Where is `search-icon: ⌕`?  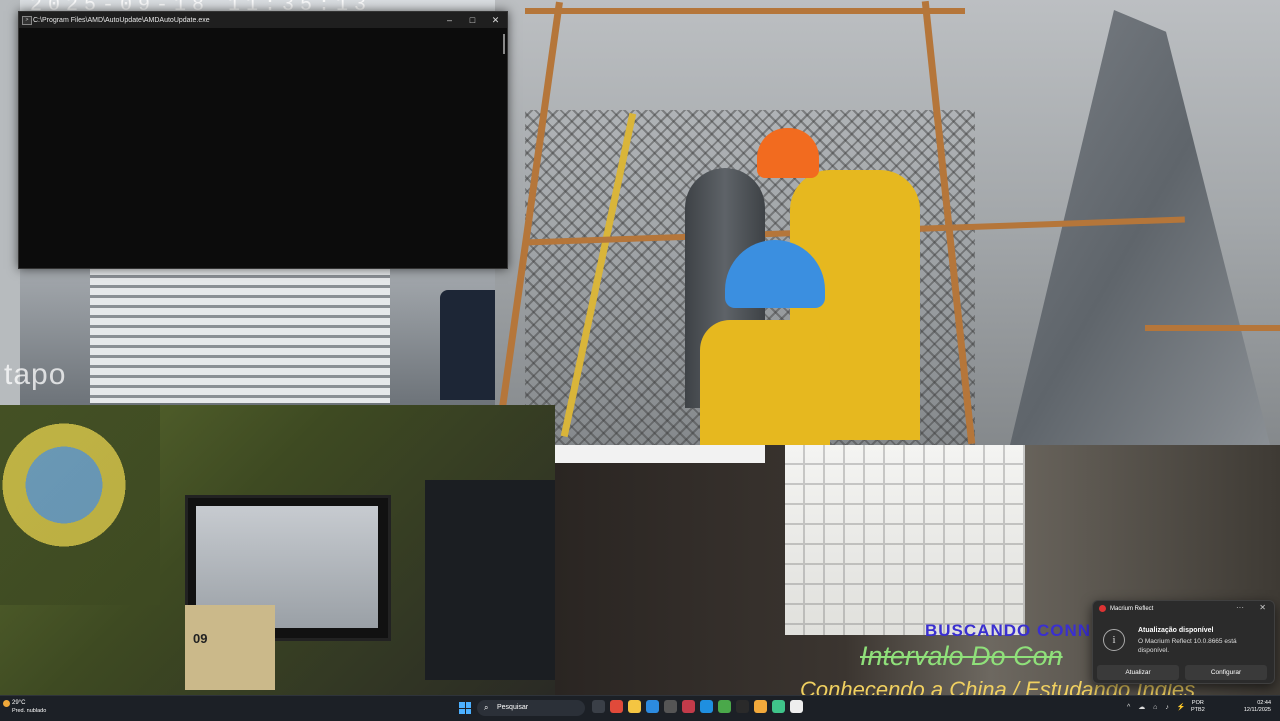 search-icon: ⌕ is located at coordinates (486, 707).